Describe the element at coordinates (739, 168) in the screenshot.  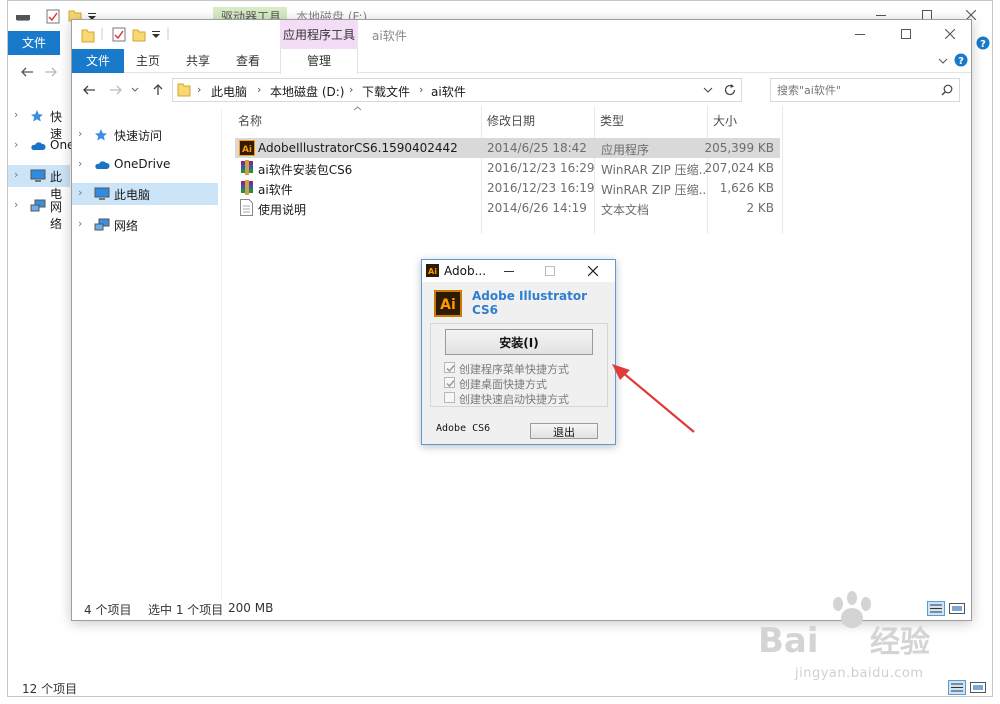
I see `file-size: 207,024 KB` at that location.